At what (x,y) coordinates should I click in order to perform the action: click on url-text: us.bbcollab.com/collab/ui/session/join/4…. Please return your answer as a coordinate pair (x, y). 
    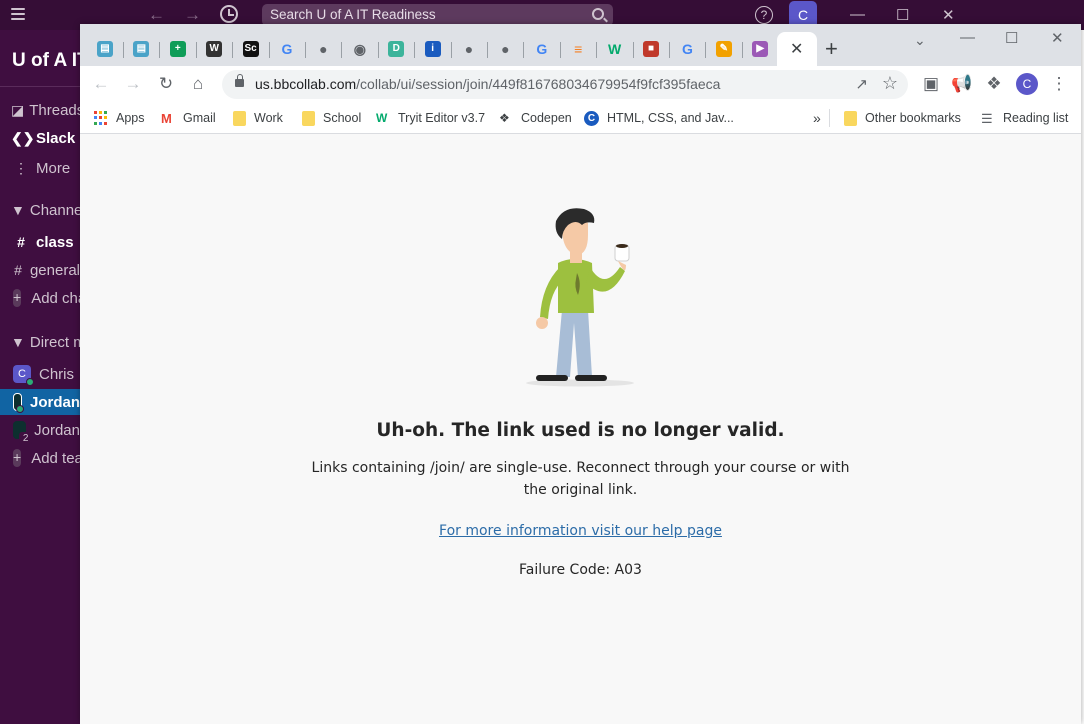
    Looking at the image, I should click on (487, 84).